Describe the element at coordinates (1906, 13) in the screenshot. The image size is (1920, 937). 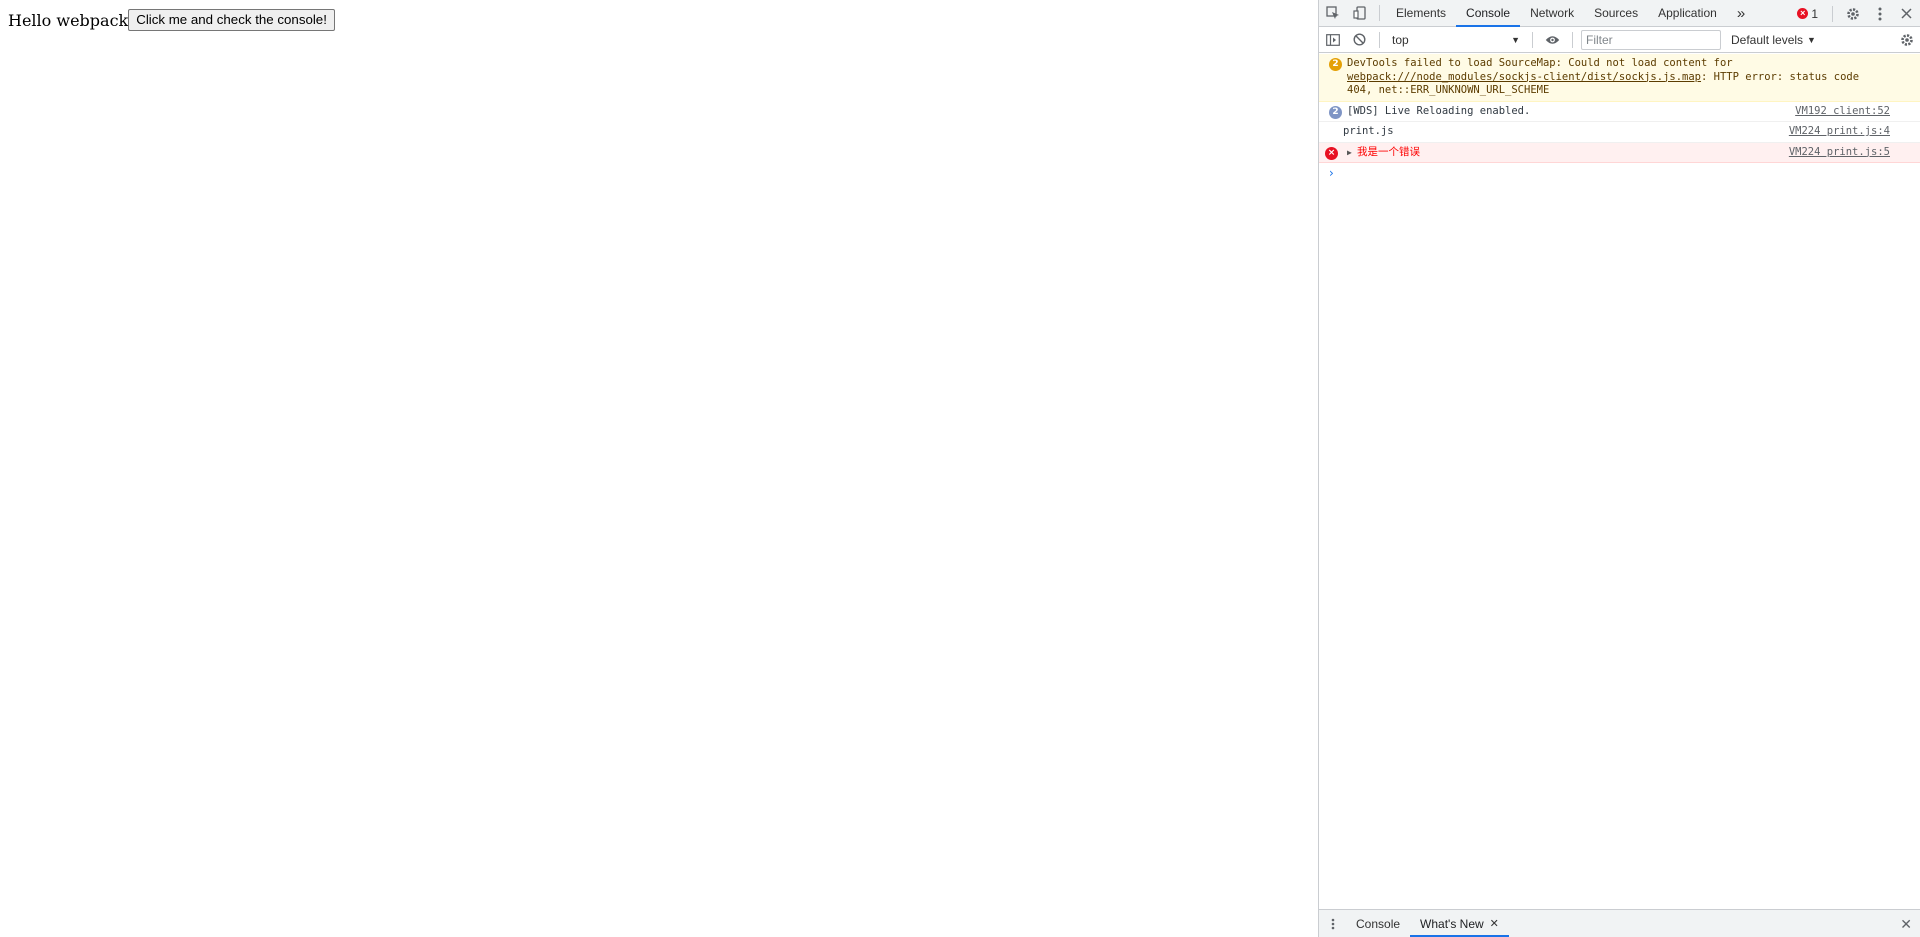
I see `close-icon` at that location.